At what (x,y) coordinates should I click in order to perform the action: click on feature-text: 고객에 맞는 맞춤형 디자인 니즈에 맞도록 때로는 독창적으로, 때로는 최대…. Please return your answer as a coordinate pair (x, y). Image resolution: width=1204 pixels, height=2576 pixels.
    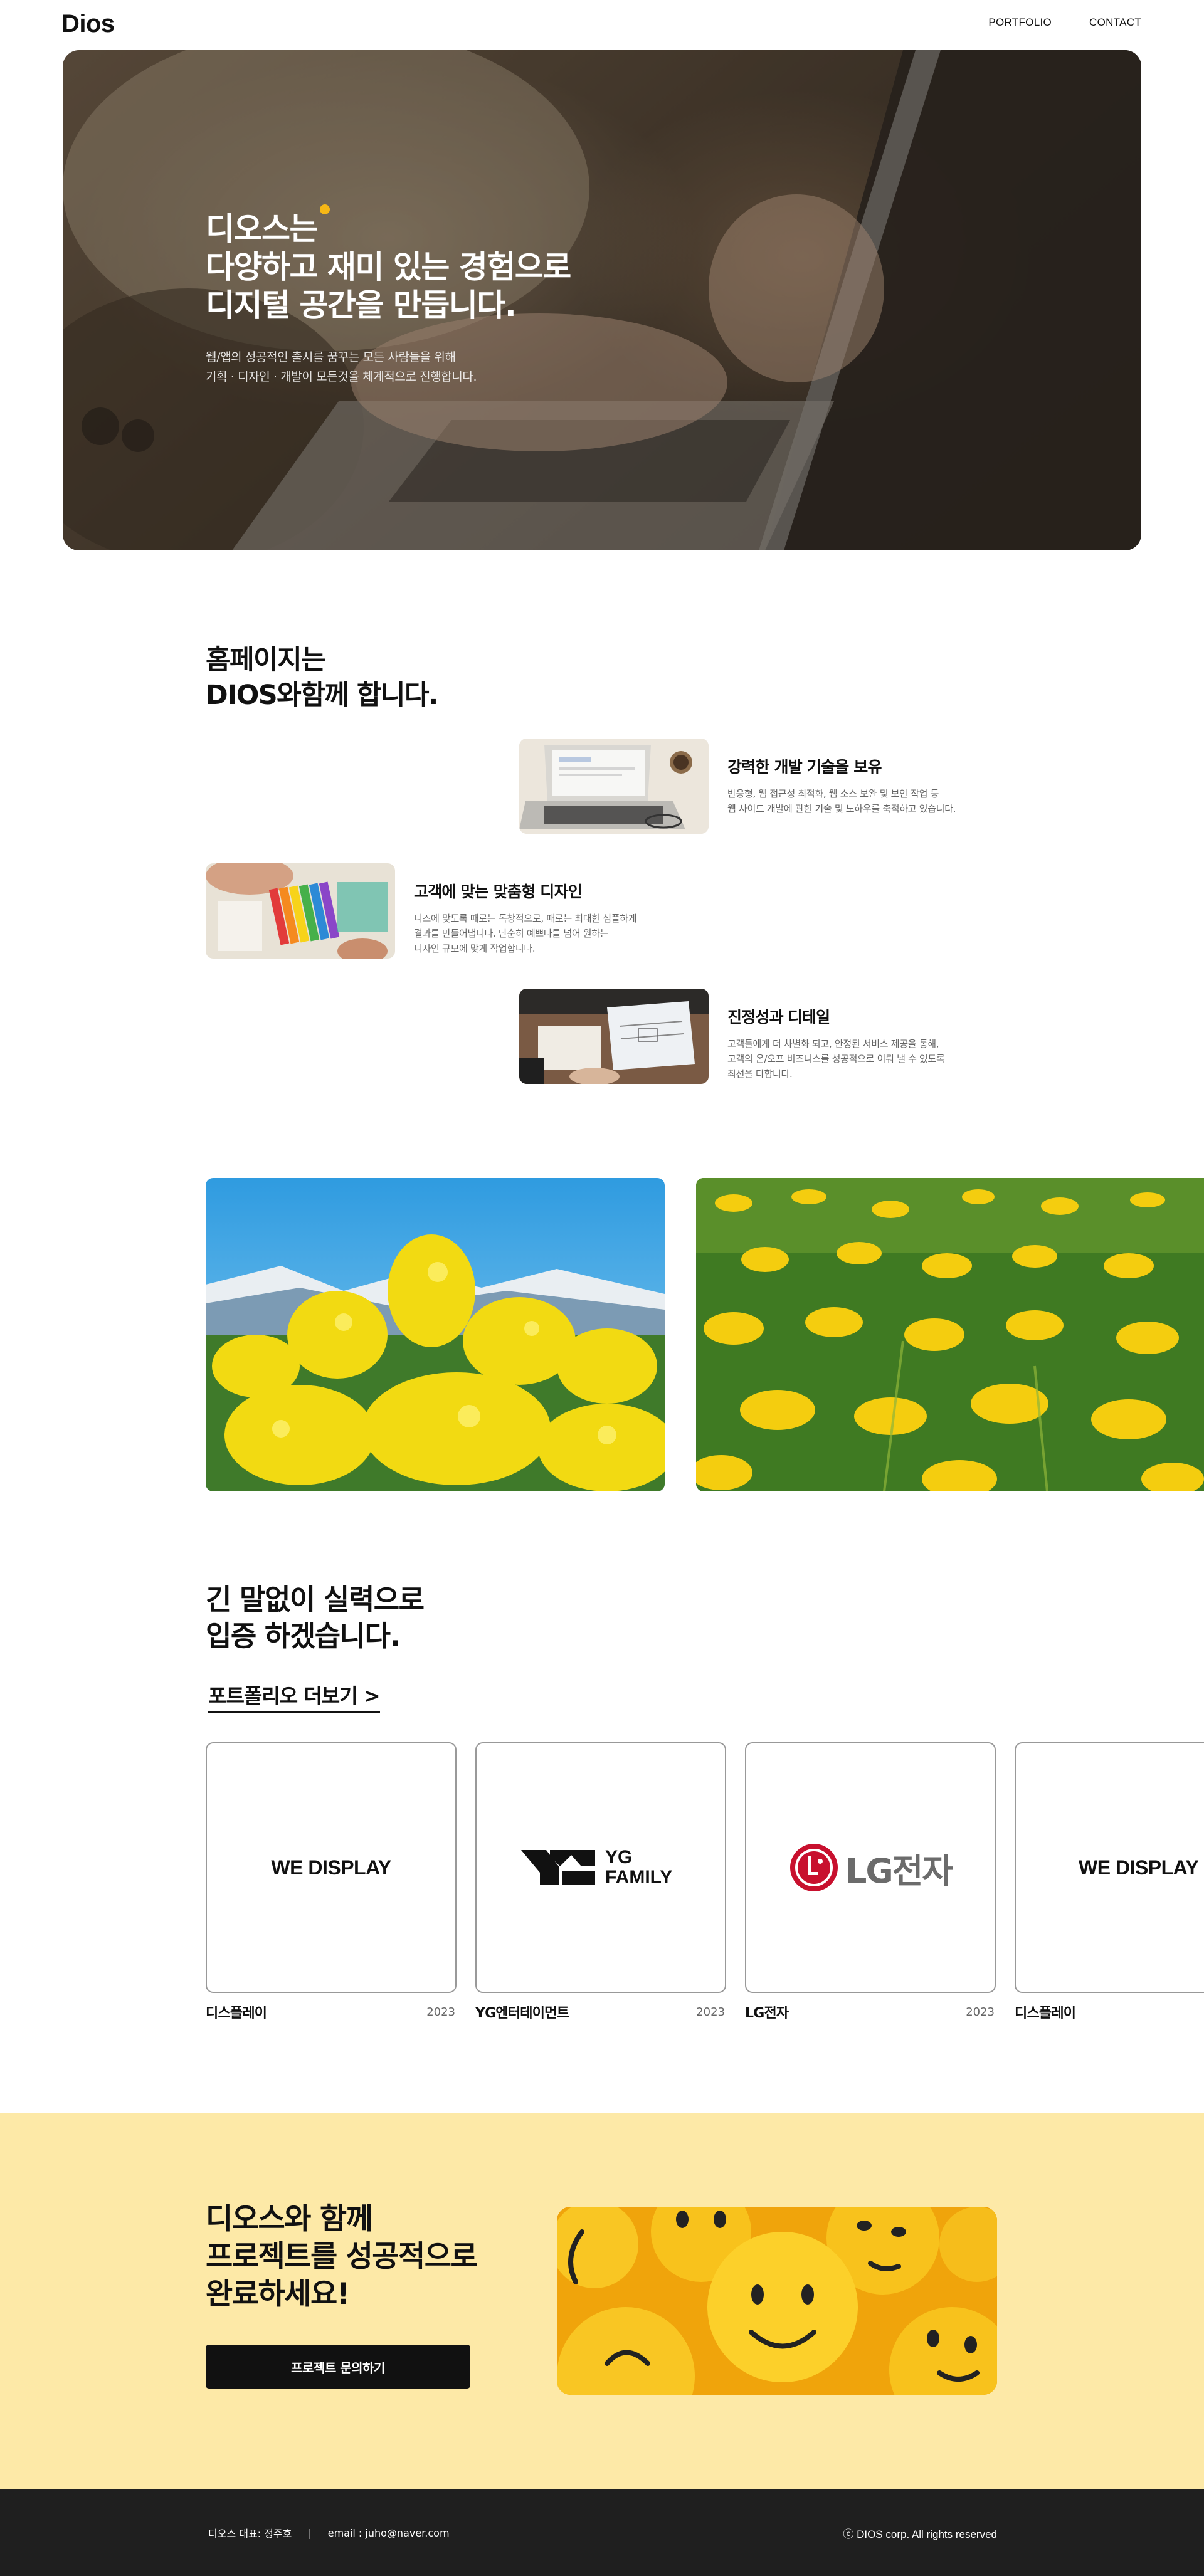
    Looking at the image, I should click on (545, 909).